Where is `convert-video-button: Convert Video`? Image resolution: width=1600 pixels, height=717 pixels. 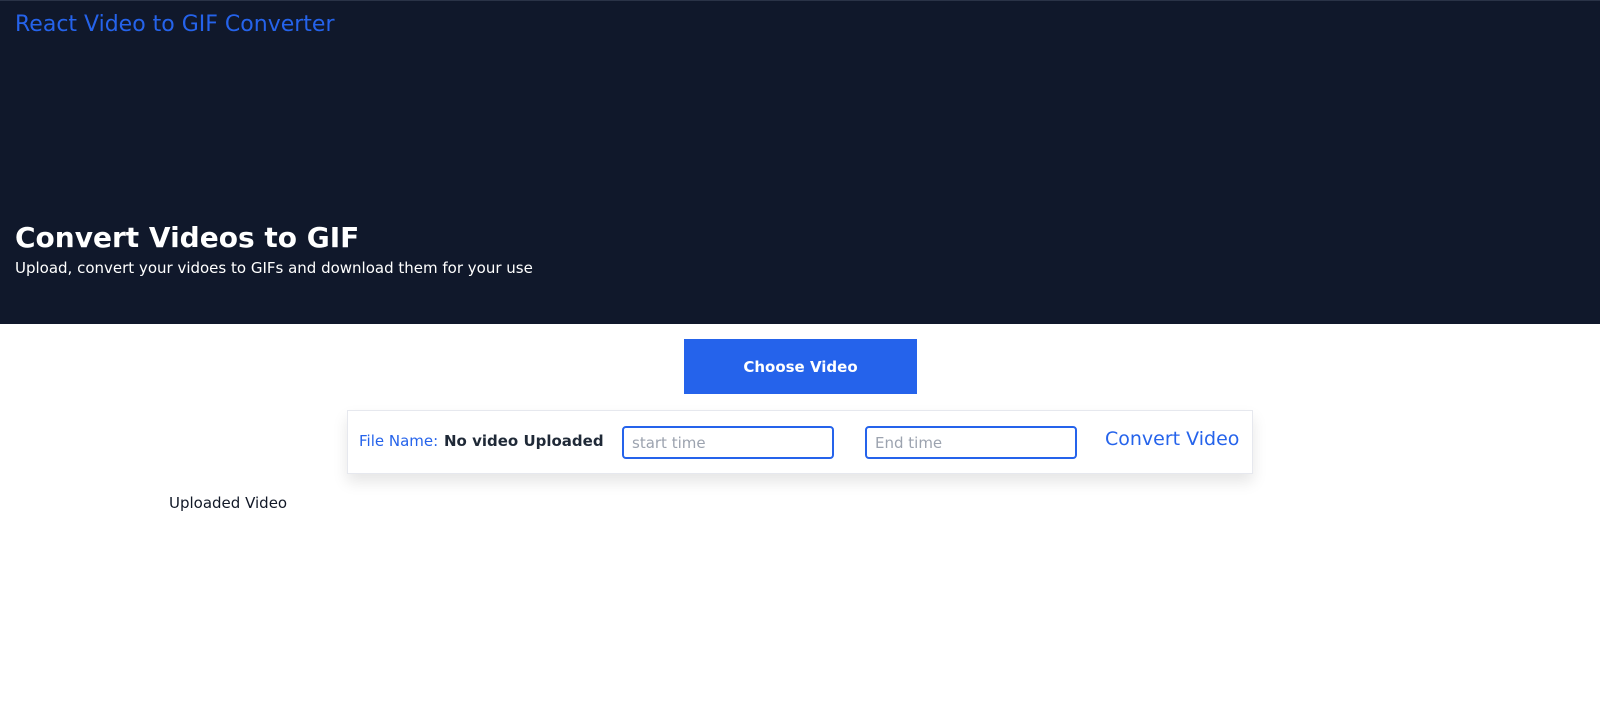 convert-video-button: Convert Video is located at coordinates (1172, 439).